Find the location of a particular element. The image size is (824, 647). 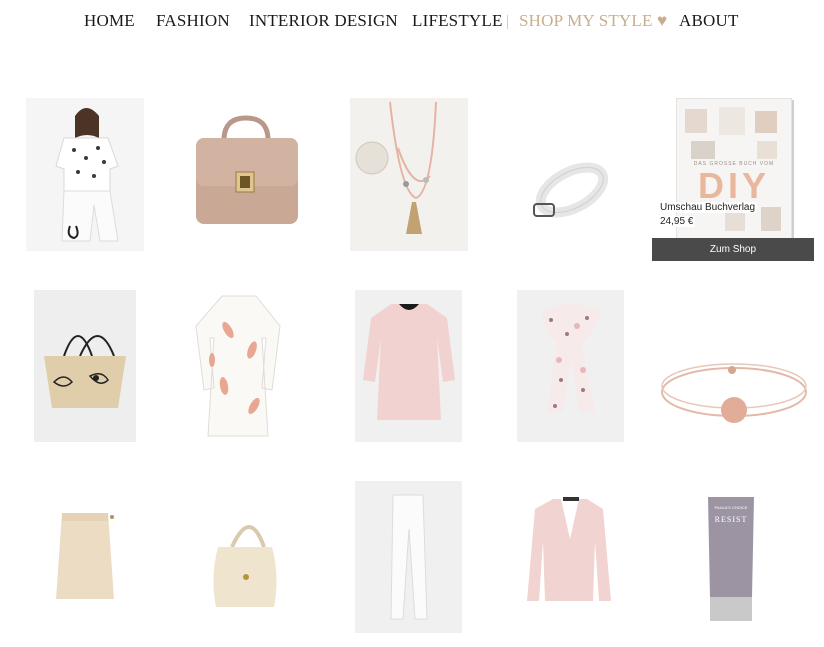

straw-basket-bag-icon is located at coordinates (85, 366).